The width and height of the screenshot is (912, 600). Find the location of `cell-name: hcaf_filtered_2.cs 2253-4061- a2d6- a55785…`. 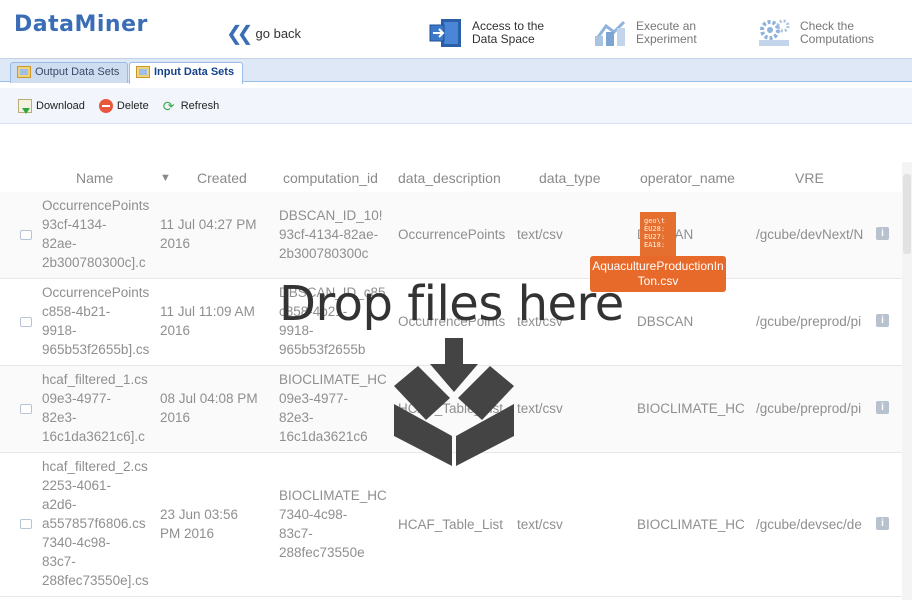

cell-name: hcaf_filtered_2.cs 2253-4061- a2d6- a55785… is located at coordinates (95, 523).